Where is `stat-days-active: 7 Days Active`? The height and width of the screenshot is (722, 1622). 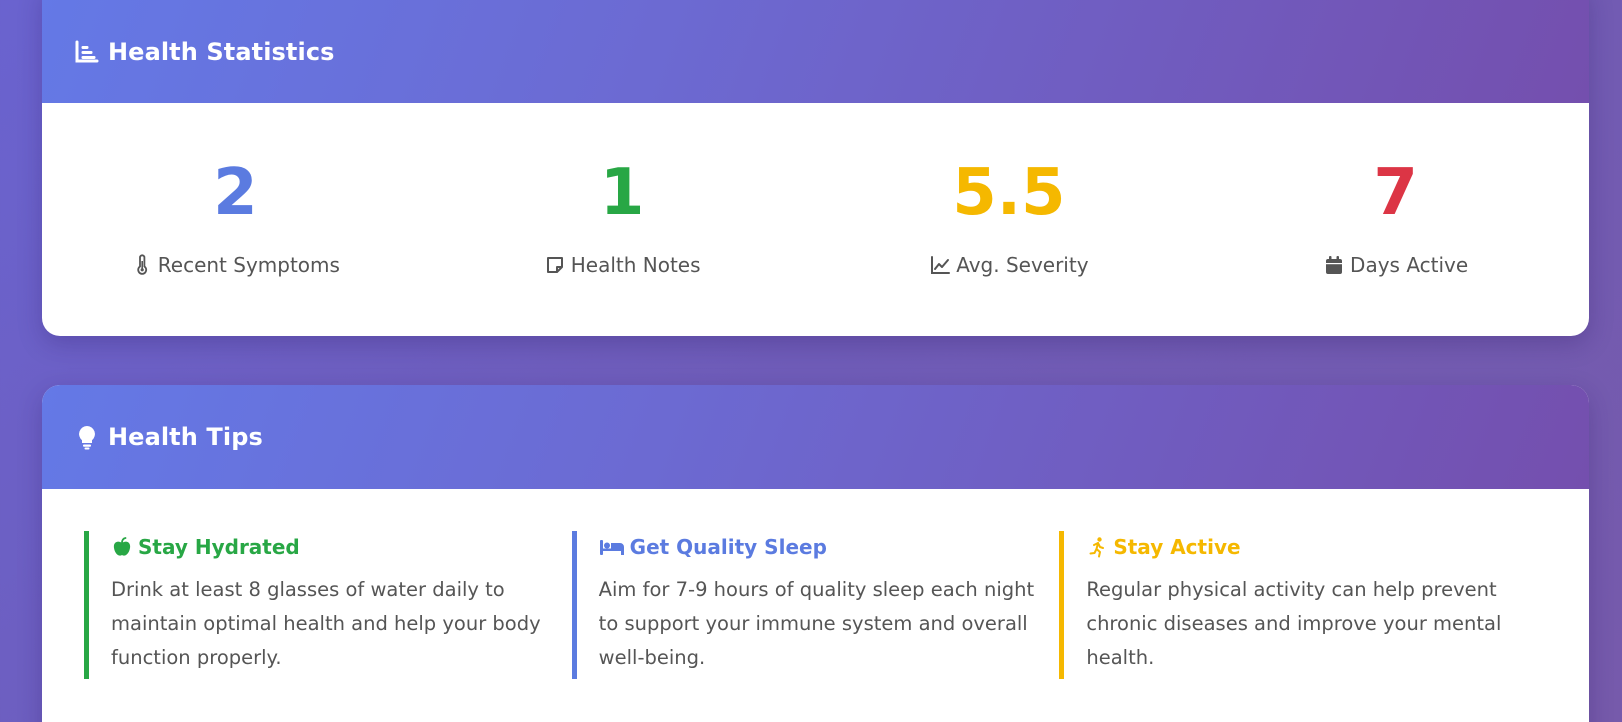
stat-days-active: 7 Days Active is located at coordinates (1395, 219).